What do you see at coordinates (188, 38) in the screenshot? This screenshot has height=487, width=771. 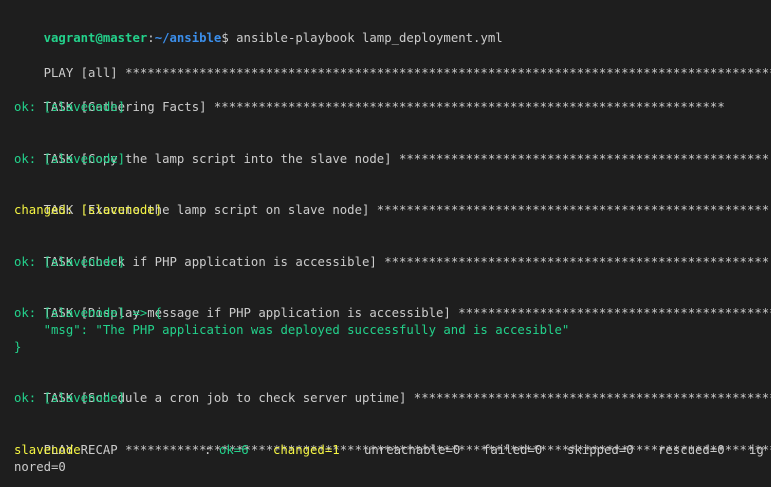 I see `prompt-path: ~/ansible` at bounding box center [188, 38].